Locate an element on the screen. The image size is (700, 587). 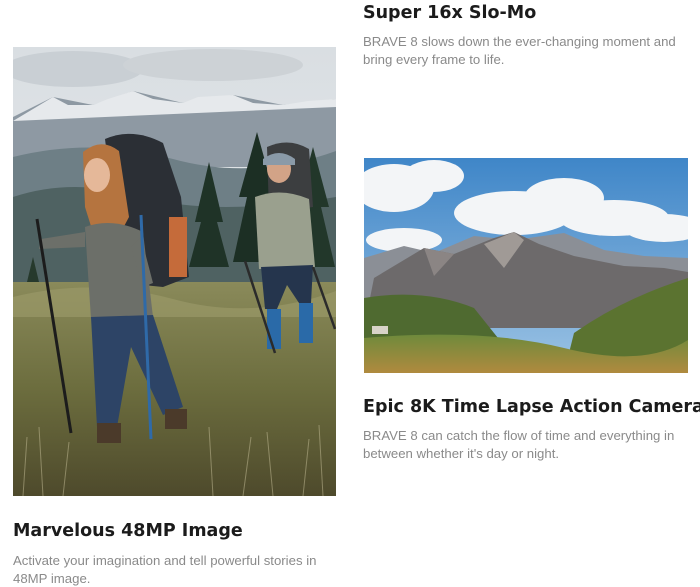
feature-title-48mp: Marvelous 48MP Image is located at coordinates (128, 531).